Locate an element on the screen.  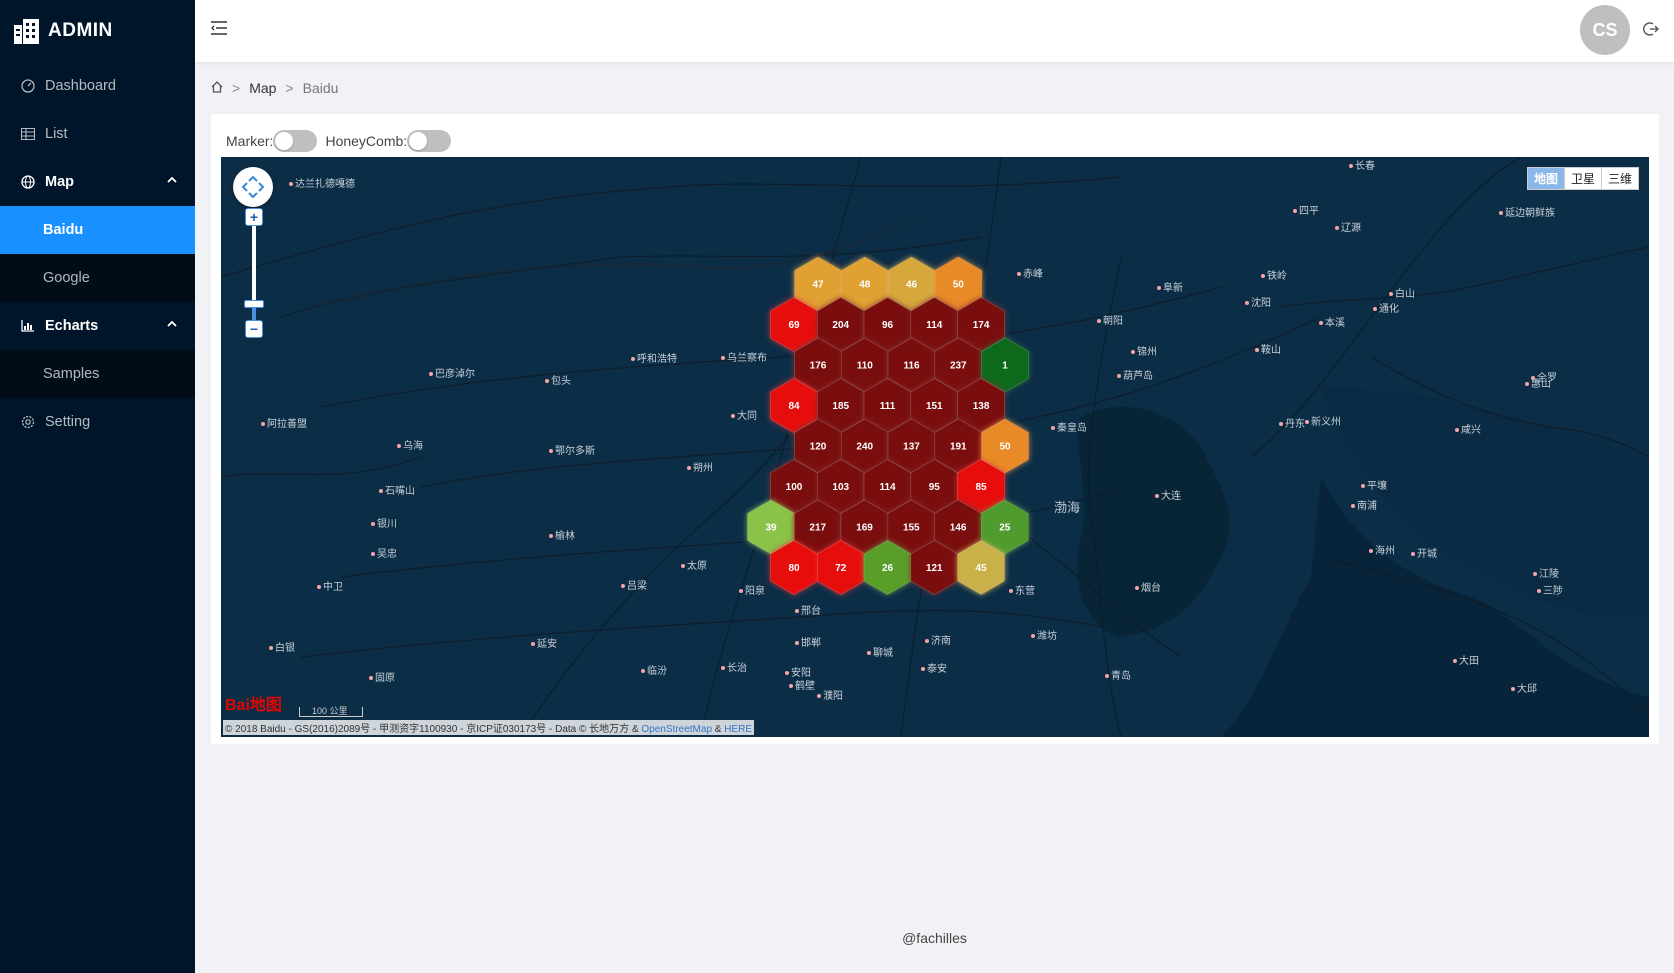
footer-text: @fachilles is located at coordinates (934, 938).